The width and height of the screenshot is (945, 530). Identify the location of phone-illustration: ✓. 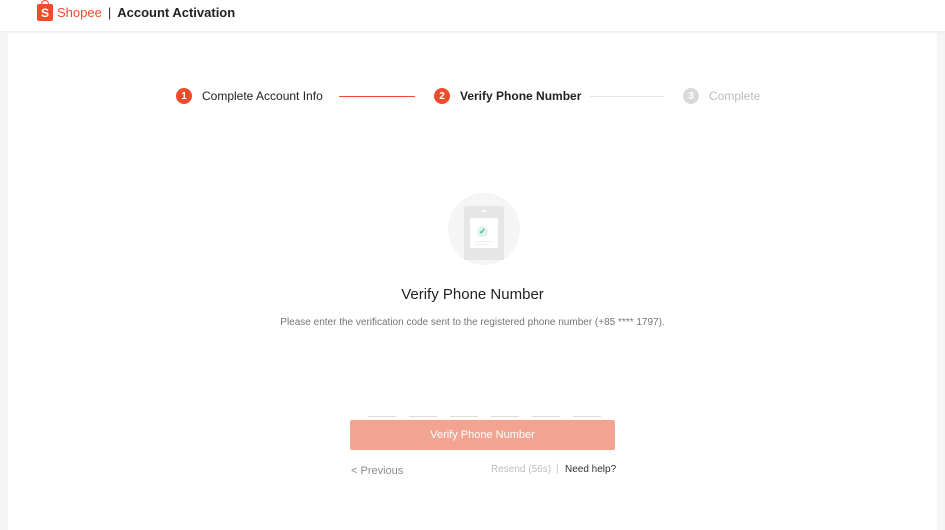
(484, 233).